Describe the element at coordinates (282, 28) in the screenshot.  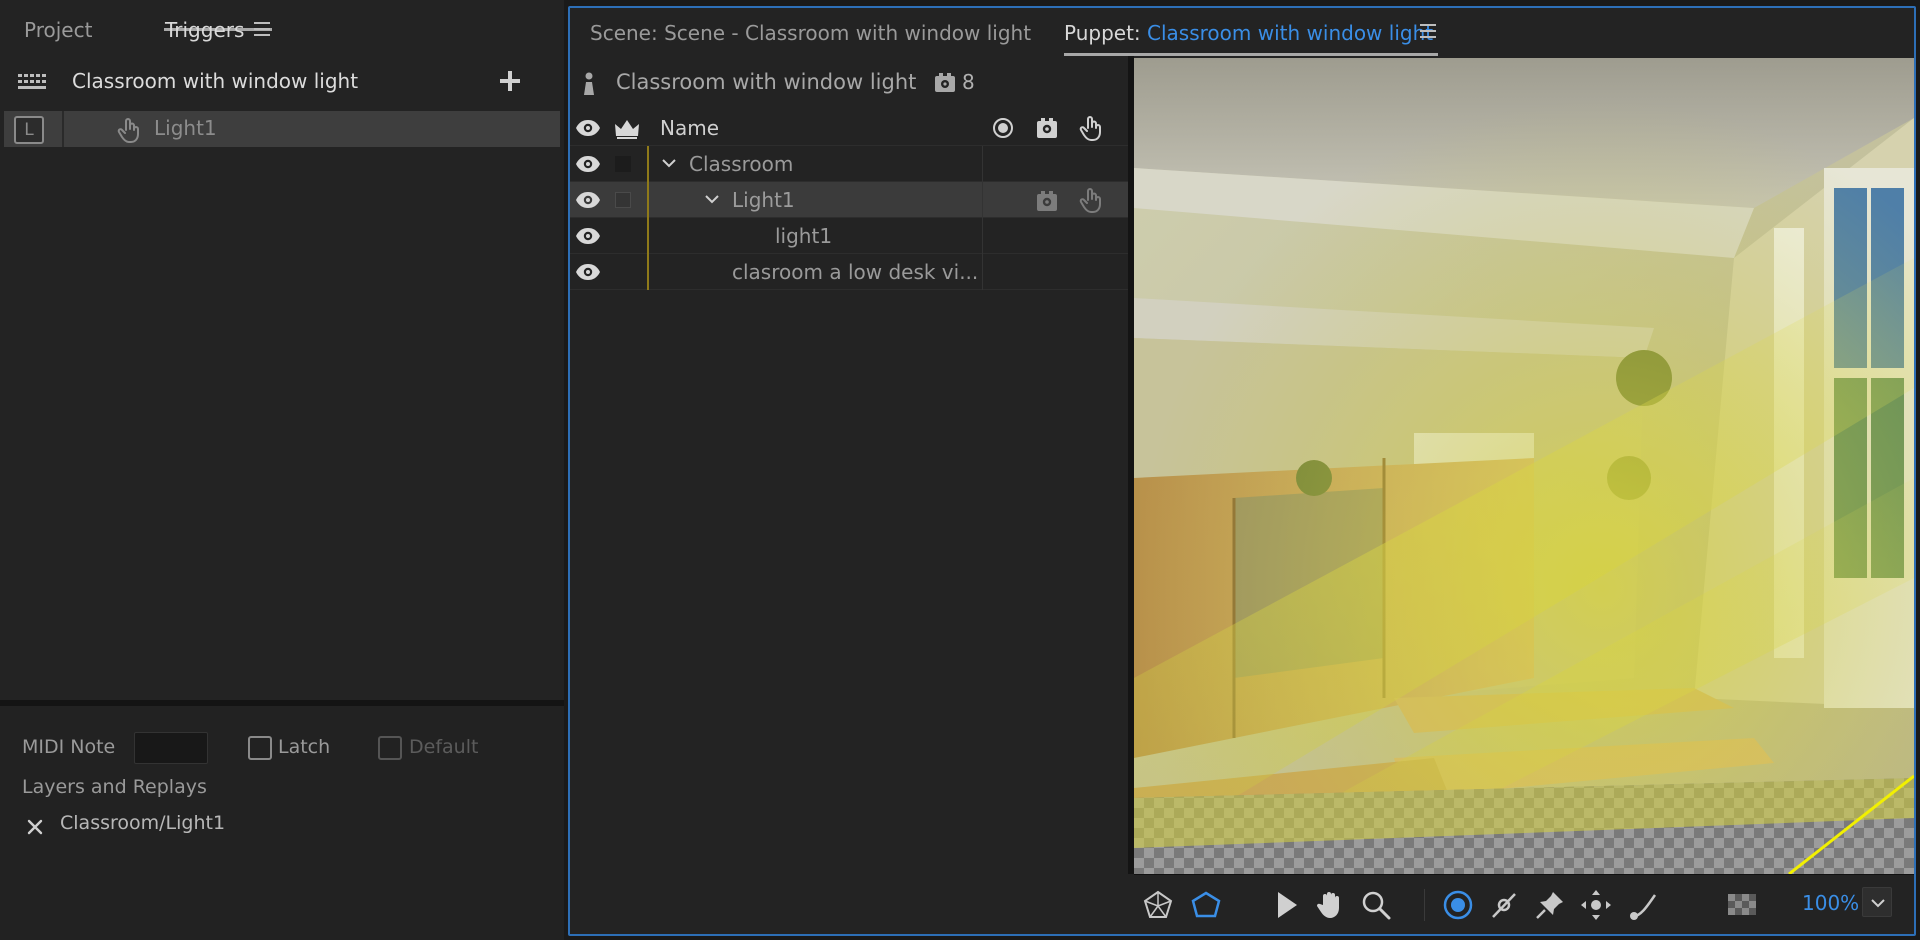
I see `left-tab-bar: Project Triggers` at that location.